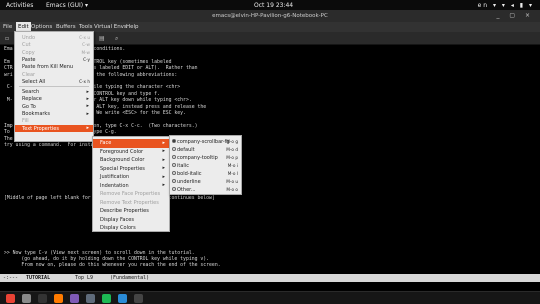 This screenshot has width=540, height=304. Describe the element at coordinates (116, 39) in the screenshot. I see `search-icon: ⌕` at that location.